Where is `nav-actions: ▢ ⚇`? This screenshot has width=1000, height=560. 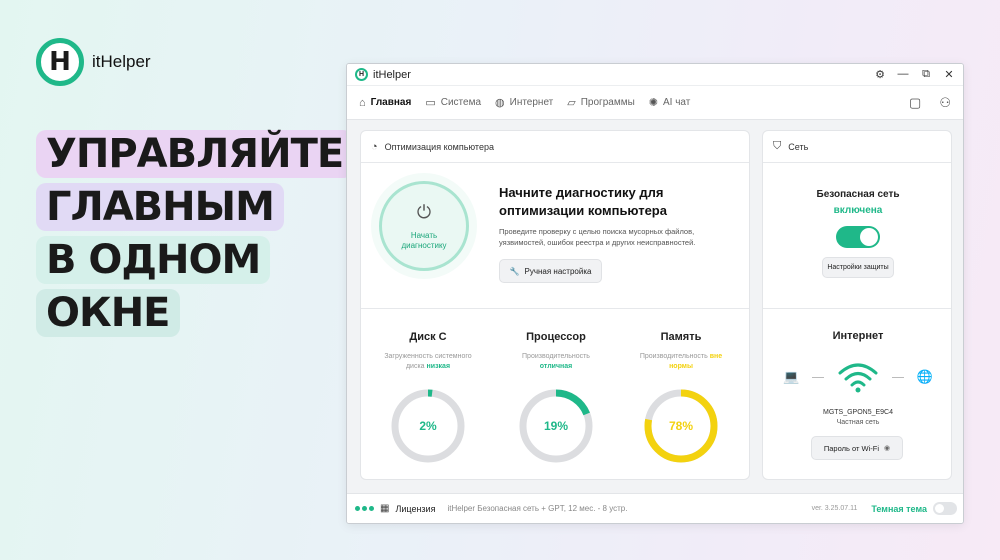 nav-actions: ▢ ⚇ is located at coordinates (930, 103).